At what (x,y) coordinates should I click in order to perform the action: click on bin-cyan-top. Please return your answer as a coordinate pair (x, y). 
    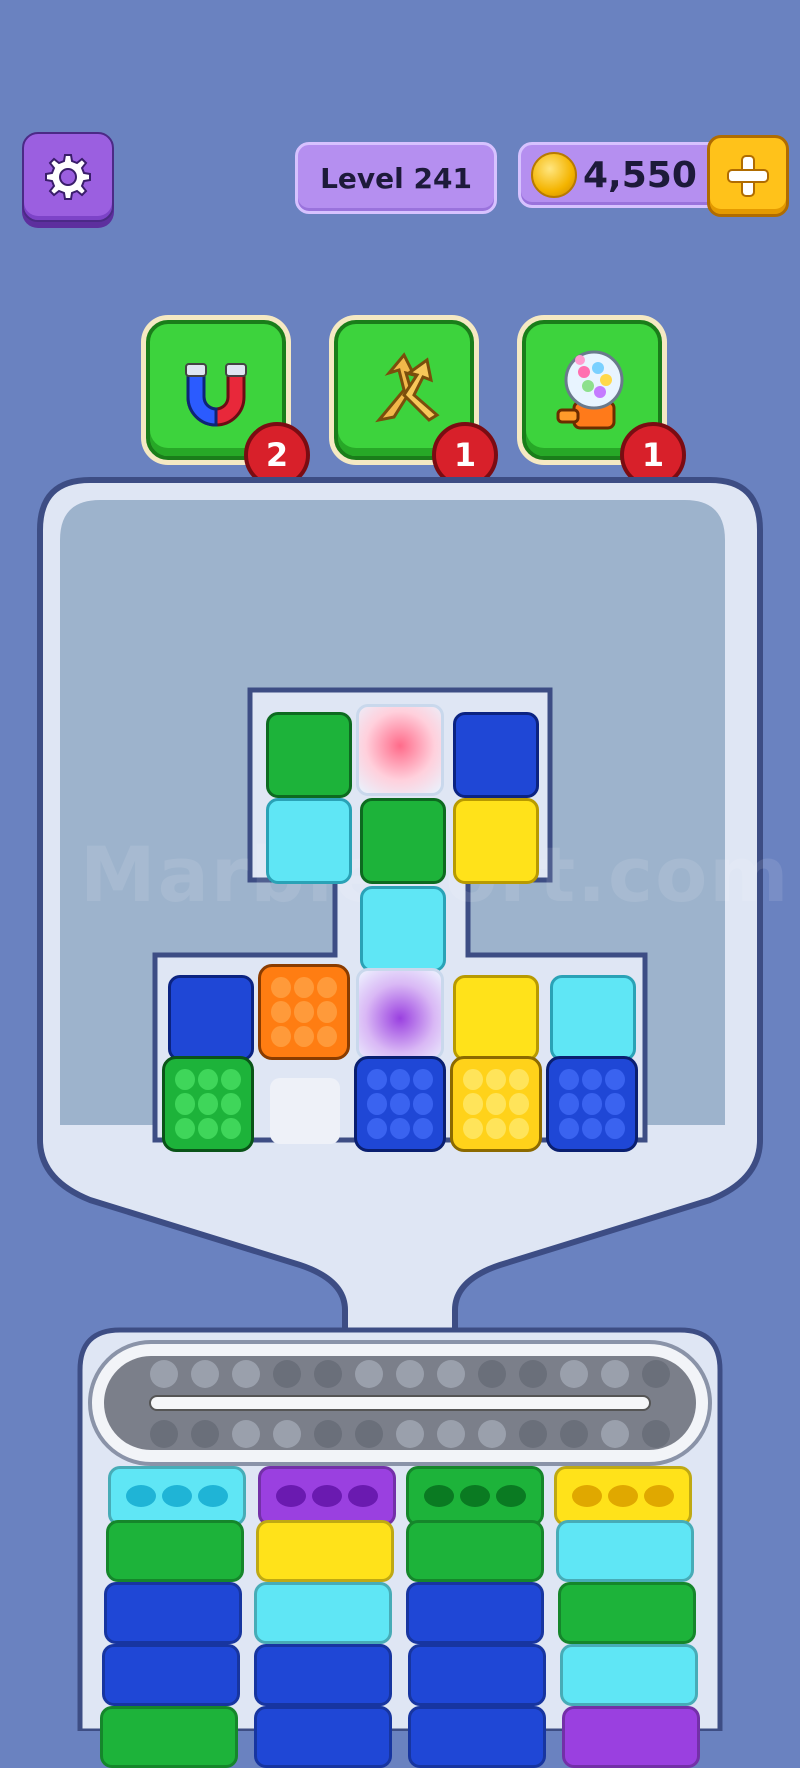
    Looking at the image, I should click on (177, 1496).